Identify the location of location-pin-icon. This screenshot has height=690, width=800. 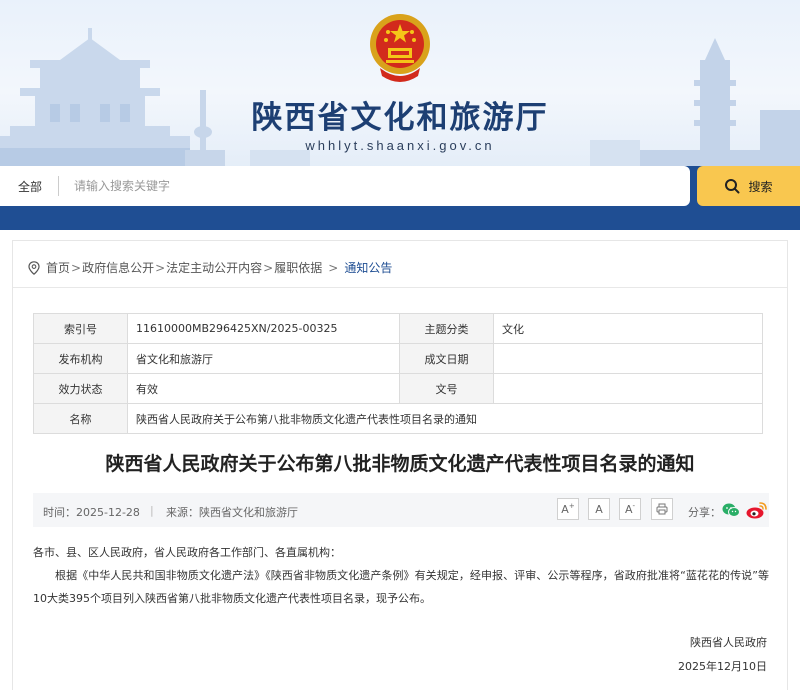
(34, 267).